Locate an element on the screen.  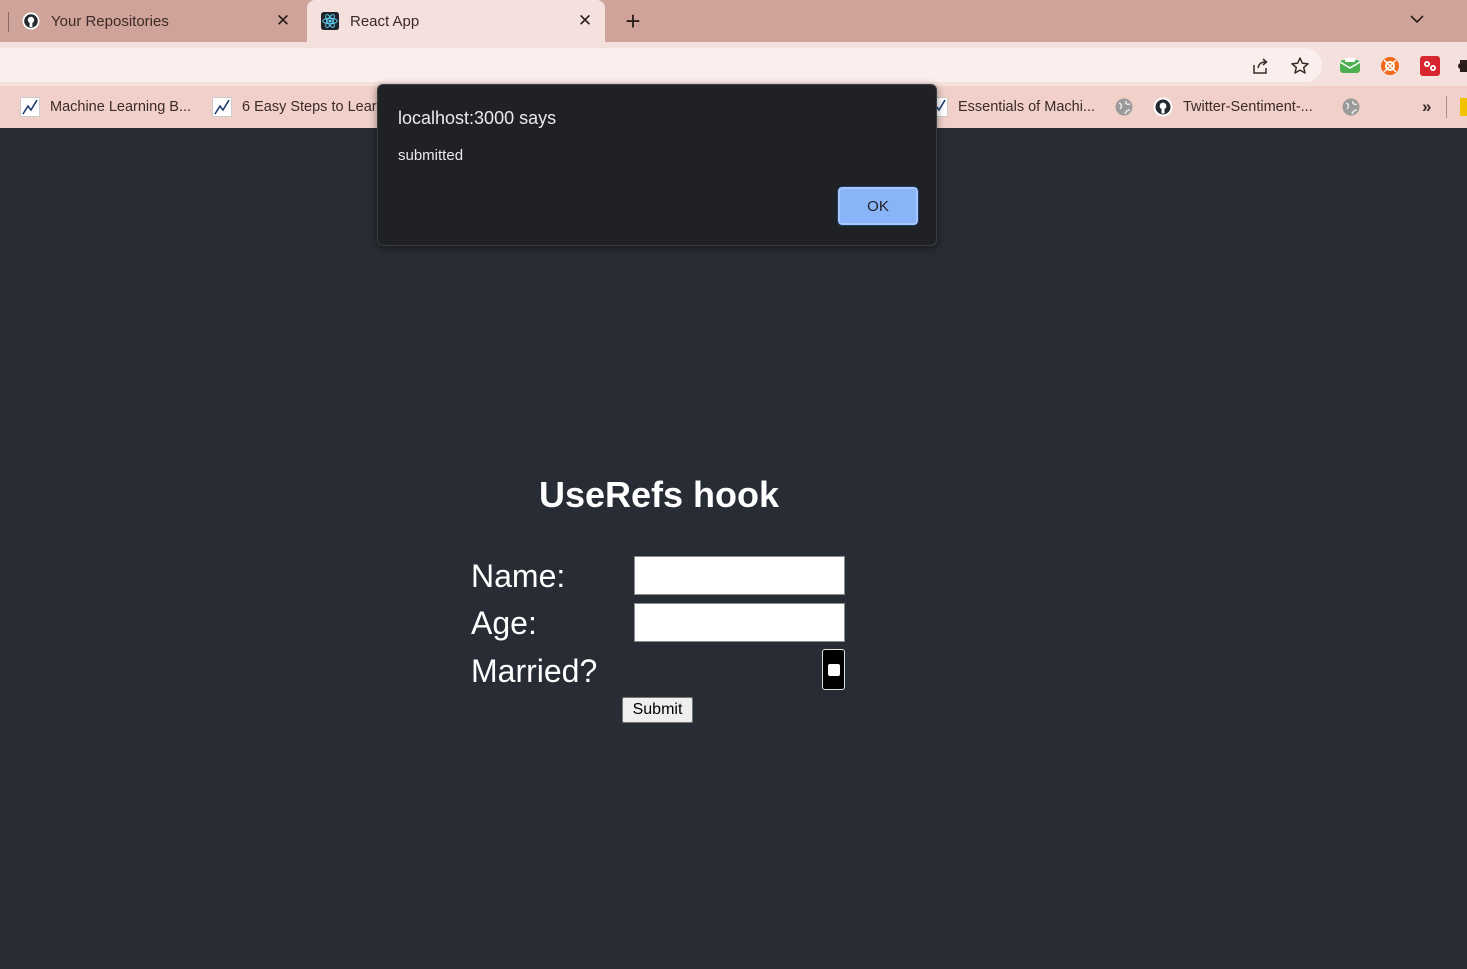
tab-title: Your Repositories is located at coordinates (110, 21).